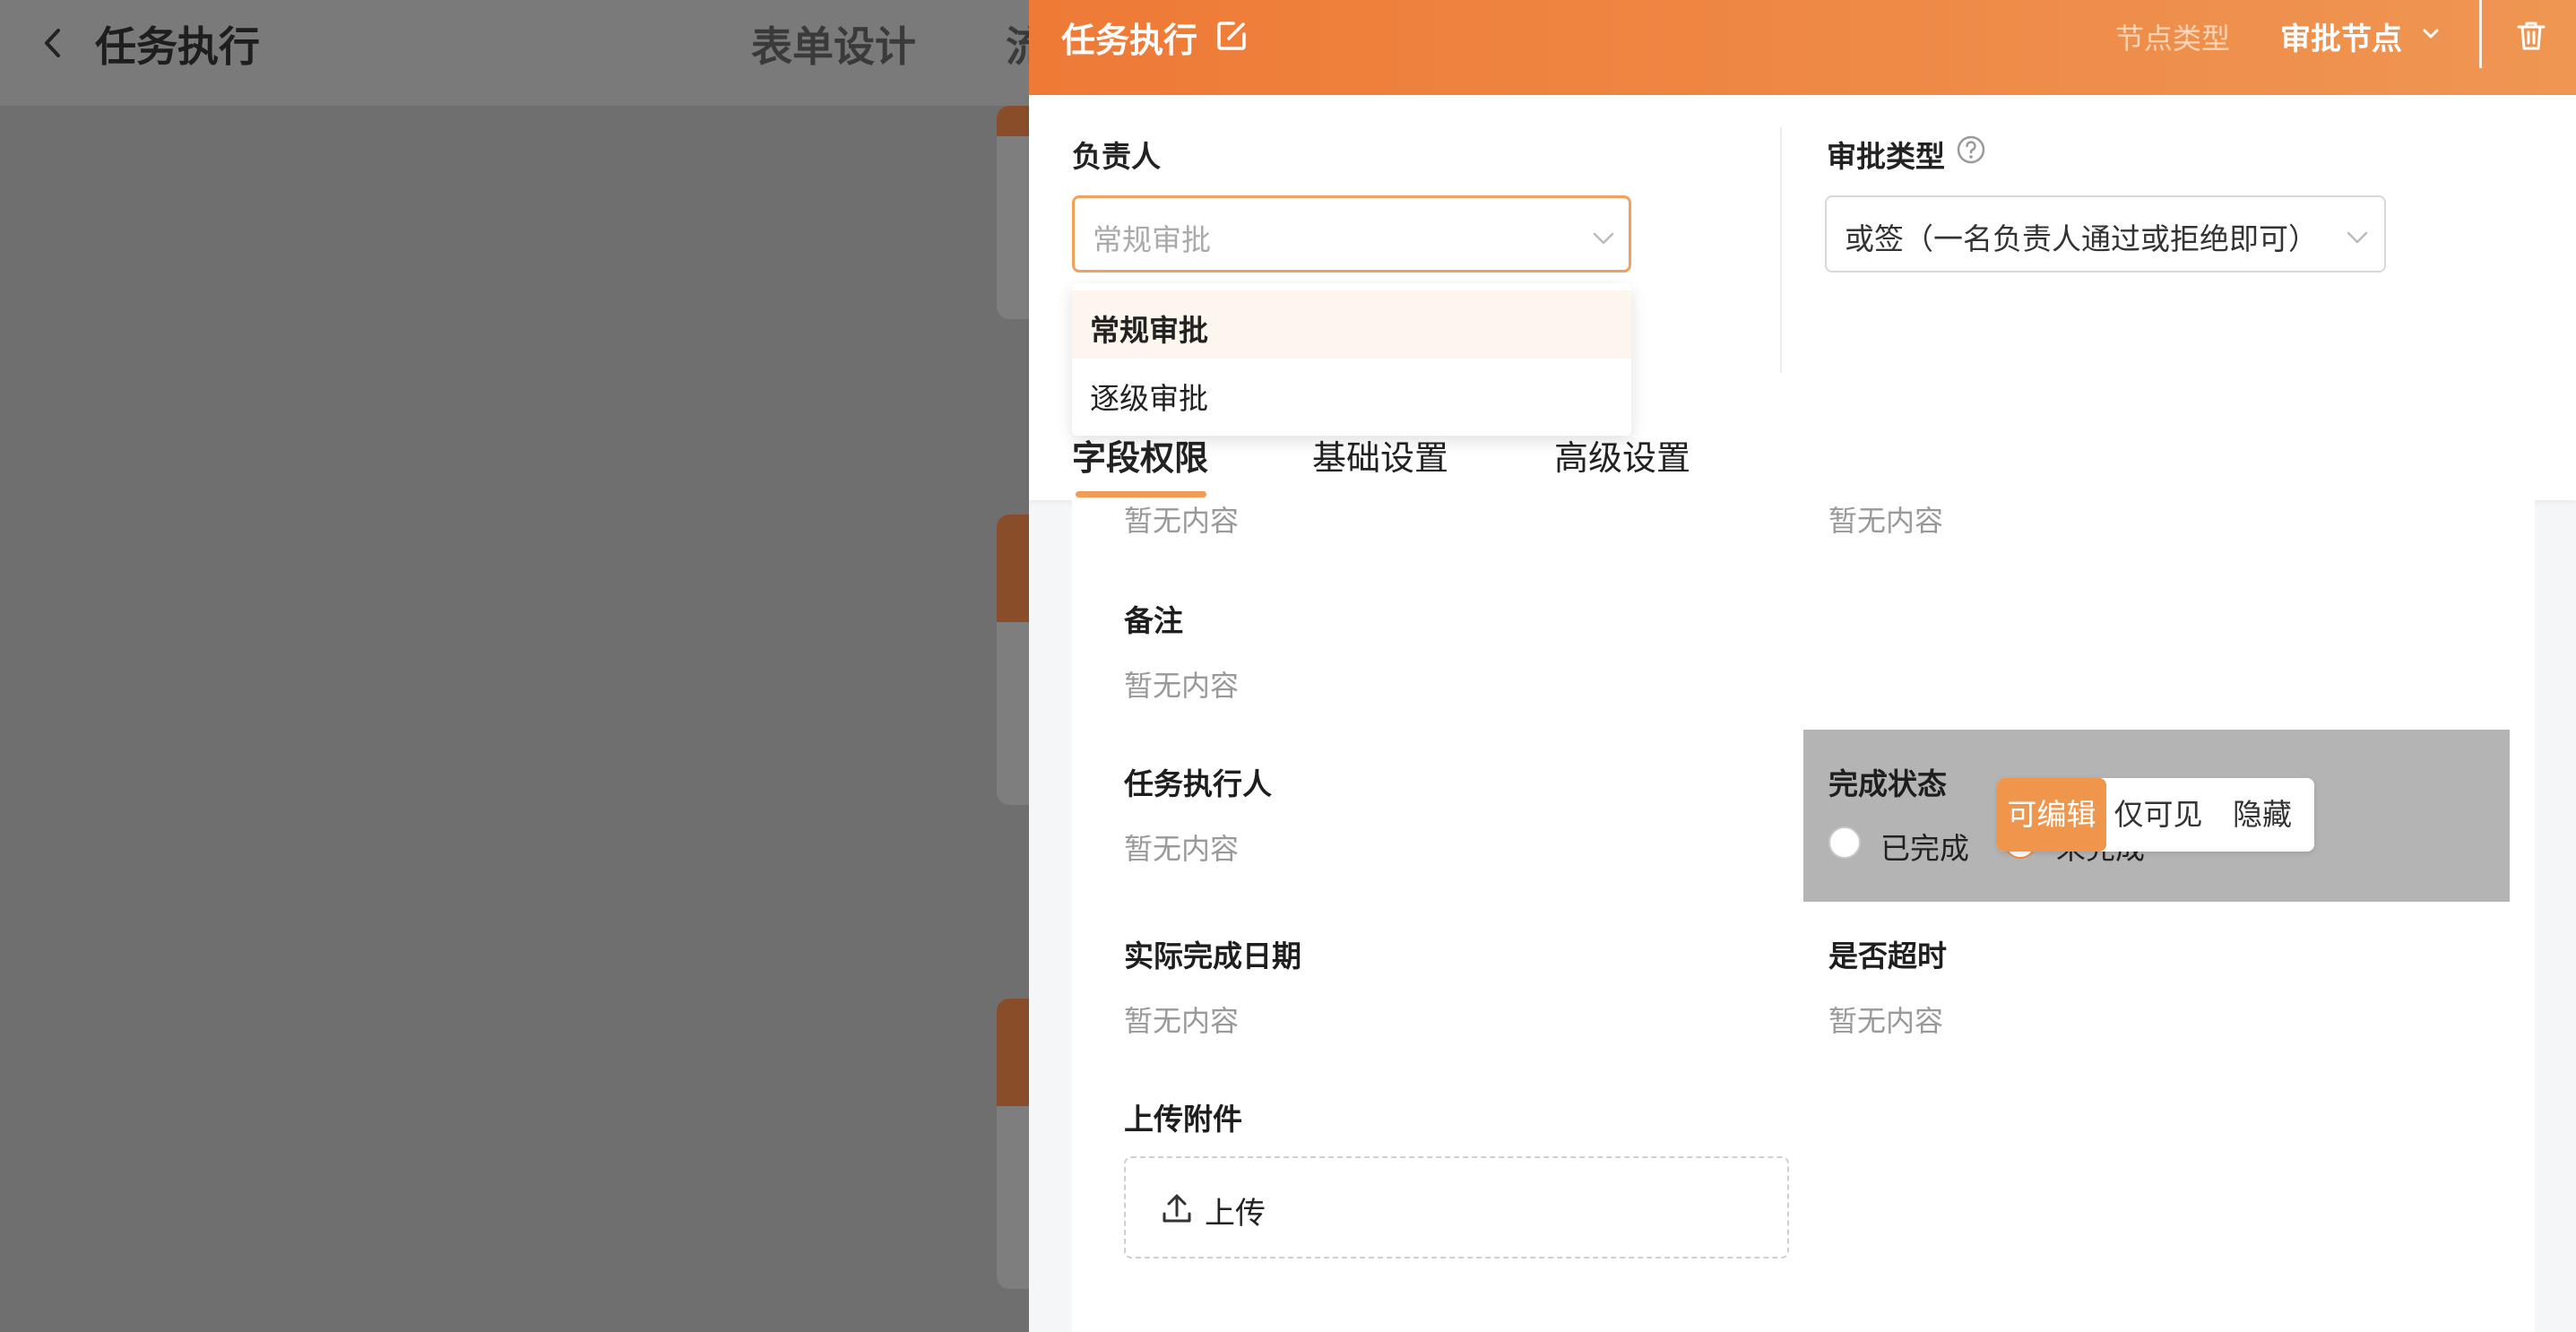 The image size is (2576, 1332). What do you see at coordinates (1924, 849) in the screenshot?
I see `radio-completed-label: 已完成` at bounding box center [1924, 849].